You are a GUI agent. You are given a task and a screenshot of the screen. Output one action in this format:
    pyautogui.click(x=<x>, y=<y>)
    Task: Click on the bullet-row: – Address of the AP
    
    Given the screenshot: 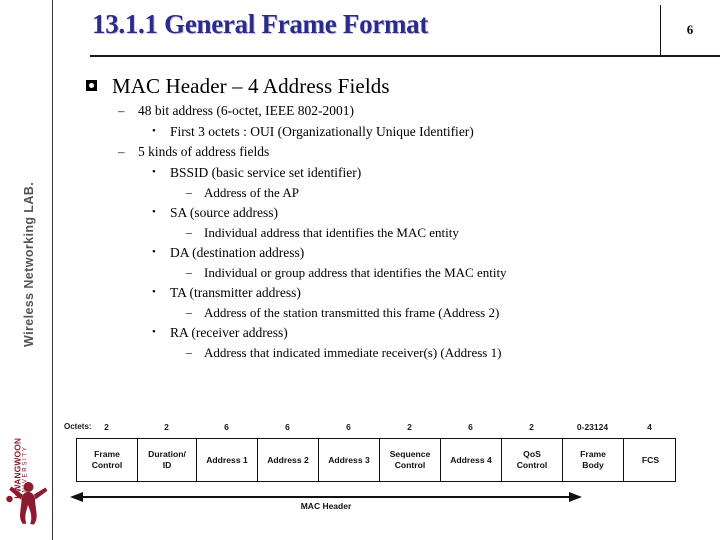 What is the action you would take?
    pyautogui.click(x=436, y=192)
    